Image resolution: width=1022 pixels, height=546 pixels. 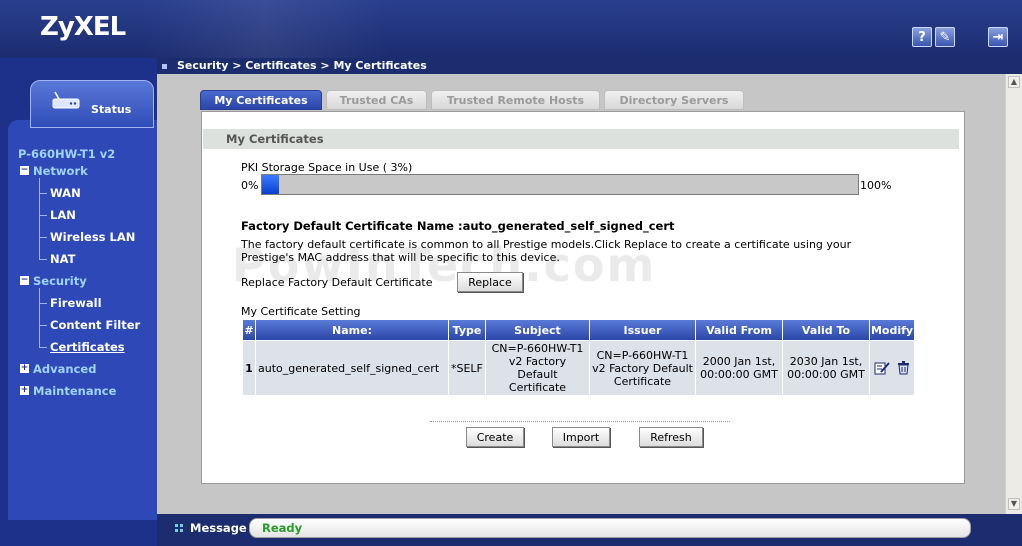 What do you see at coordinates (261, 100) in the screenshot?
I see `tab-my-certificates: My Certificates` at bounding box center [261, 100].